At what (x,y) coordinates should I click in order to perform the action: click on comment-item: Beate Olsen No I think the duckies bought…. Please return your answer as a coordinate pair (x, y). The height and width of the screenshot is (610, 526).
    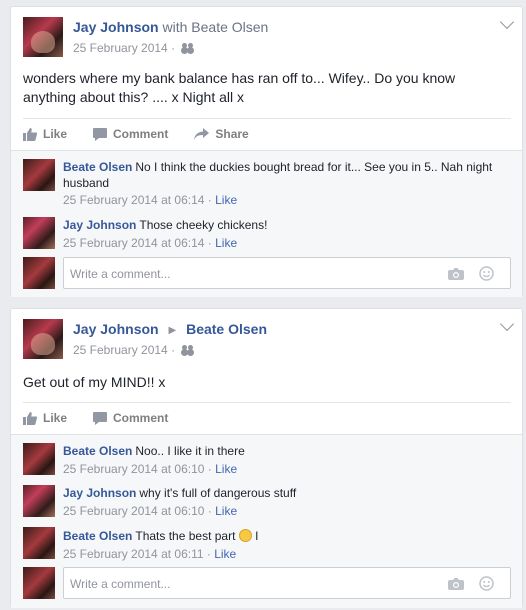
    Looking at the image, I should click on (263, 183).